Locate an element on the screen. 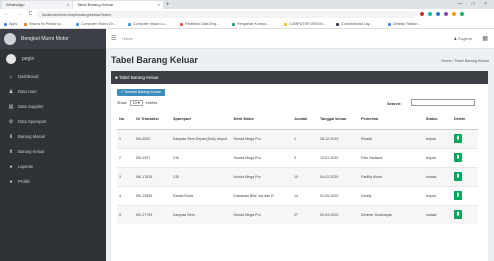 The image size is (494, 261). search-input is located at coordinates (443, 102).